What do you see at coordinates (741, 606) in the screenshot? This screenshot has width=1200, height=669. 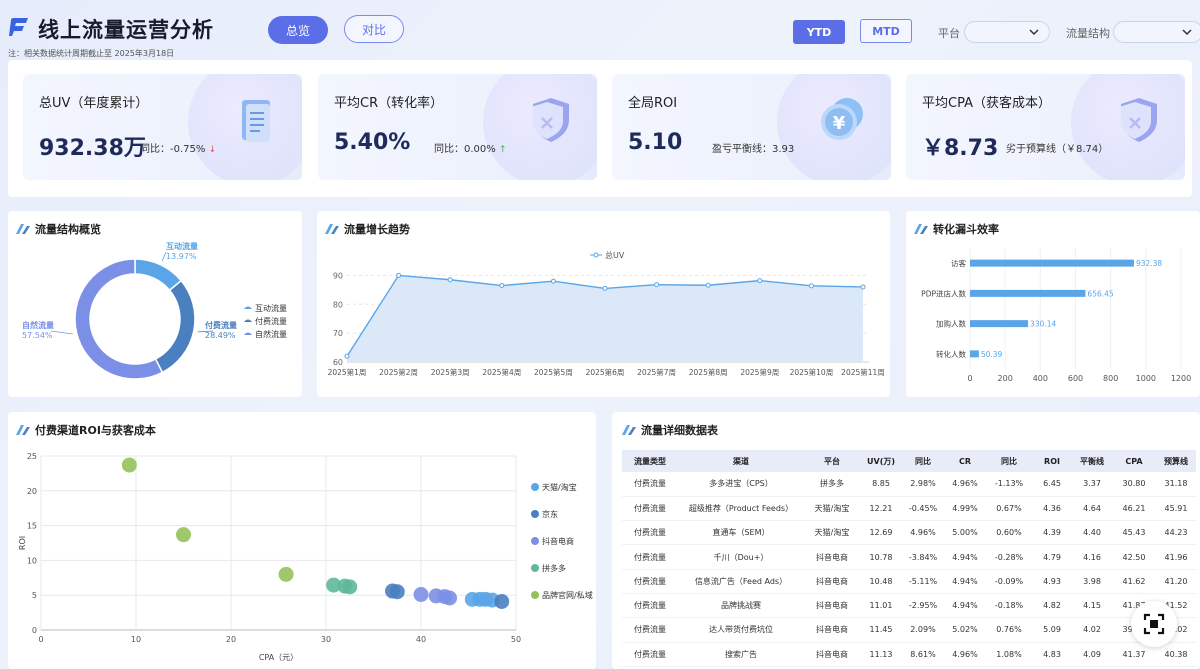 I see `table-cell: 品牌挑战赛` at bounding box center [741, 606].